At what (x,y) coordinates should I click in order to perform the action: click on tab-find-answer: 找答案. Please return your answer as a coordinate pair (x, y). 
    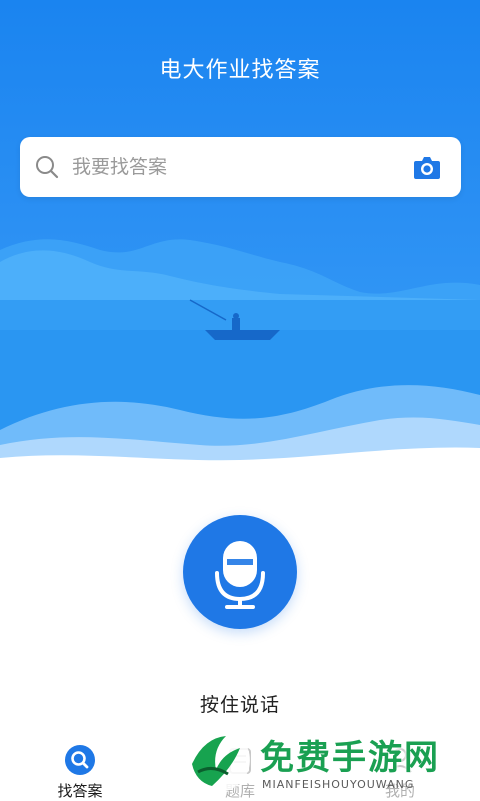
    Looking at the image, I should click on (80, 765).